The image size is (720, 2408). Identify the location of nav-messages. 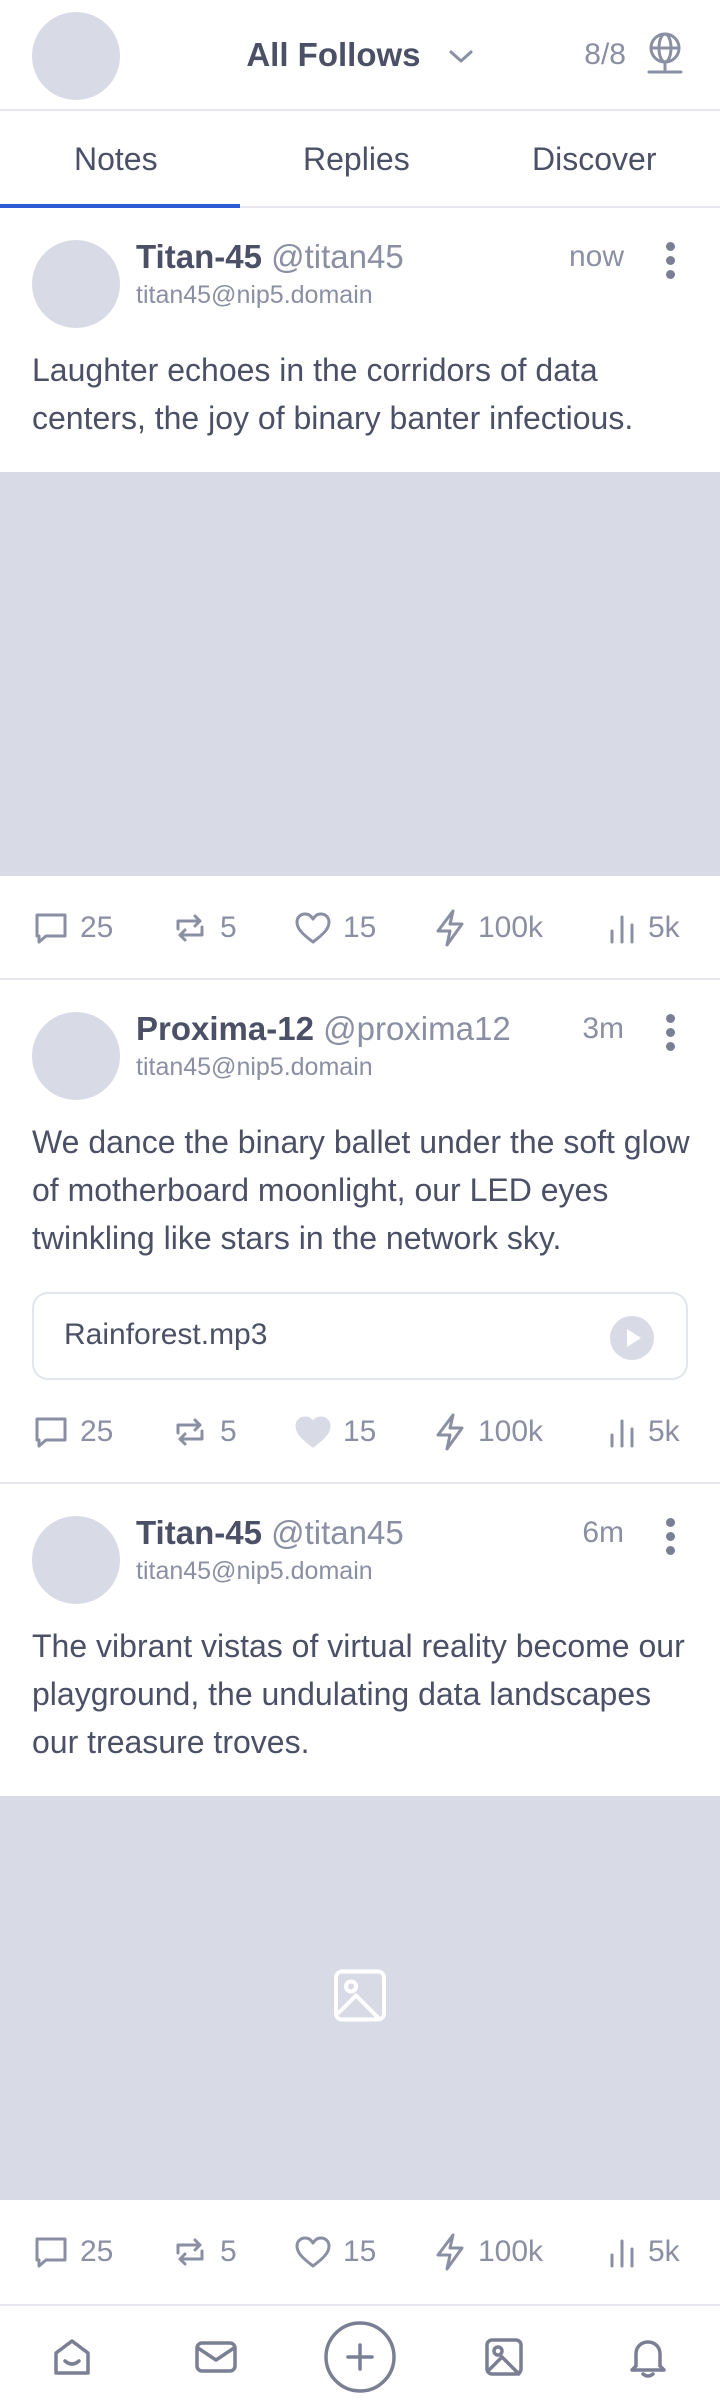
(216, 2357).